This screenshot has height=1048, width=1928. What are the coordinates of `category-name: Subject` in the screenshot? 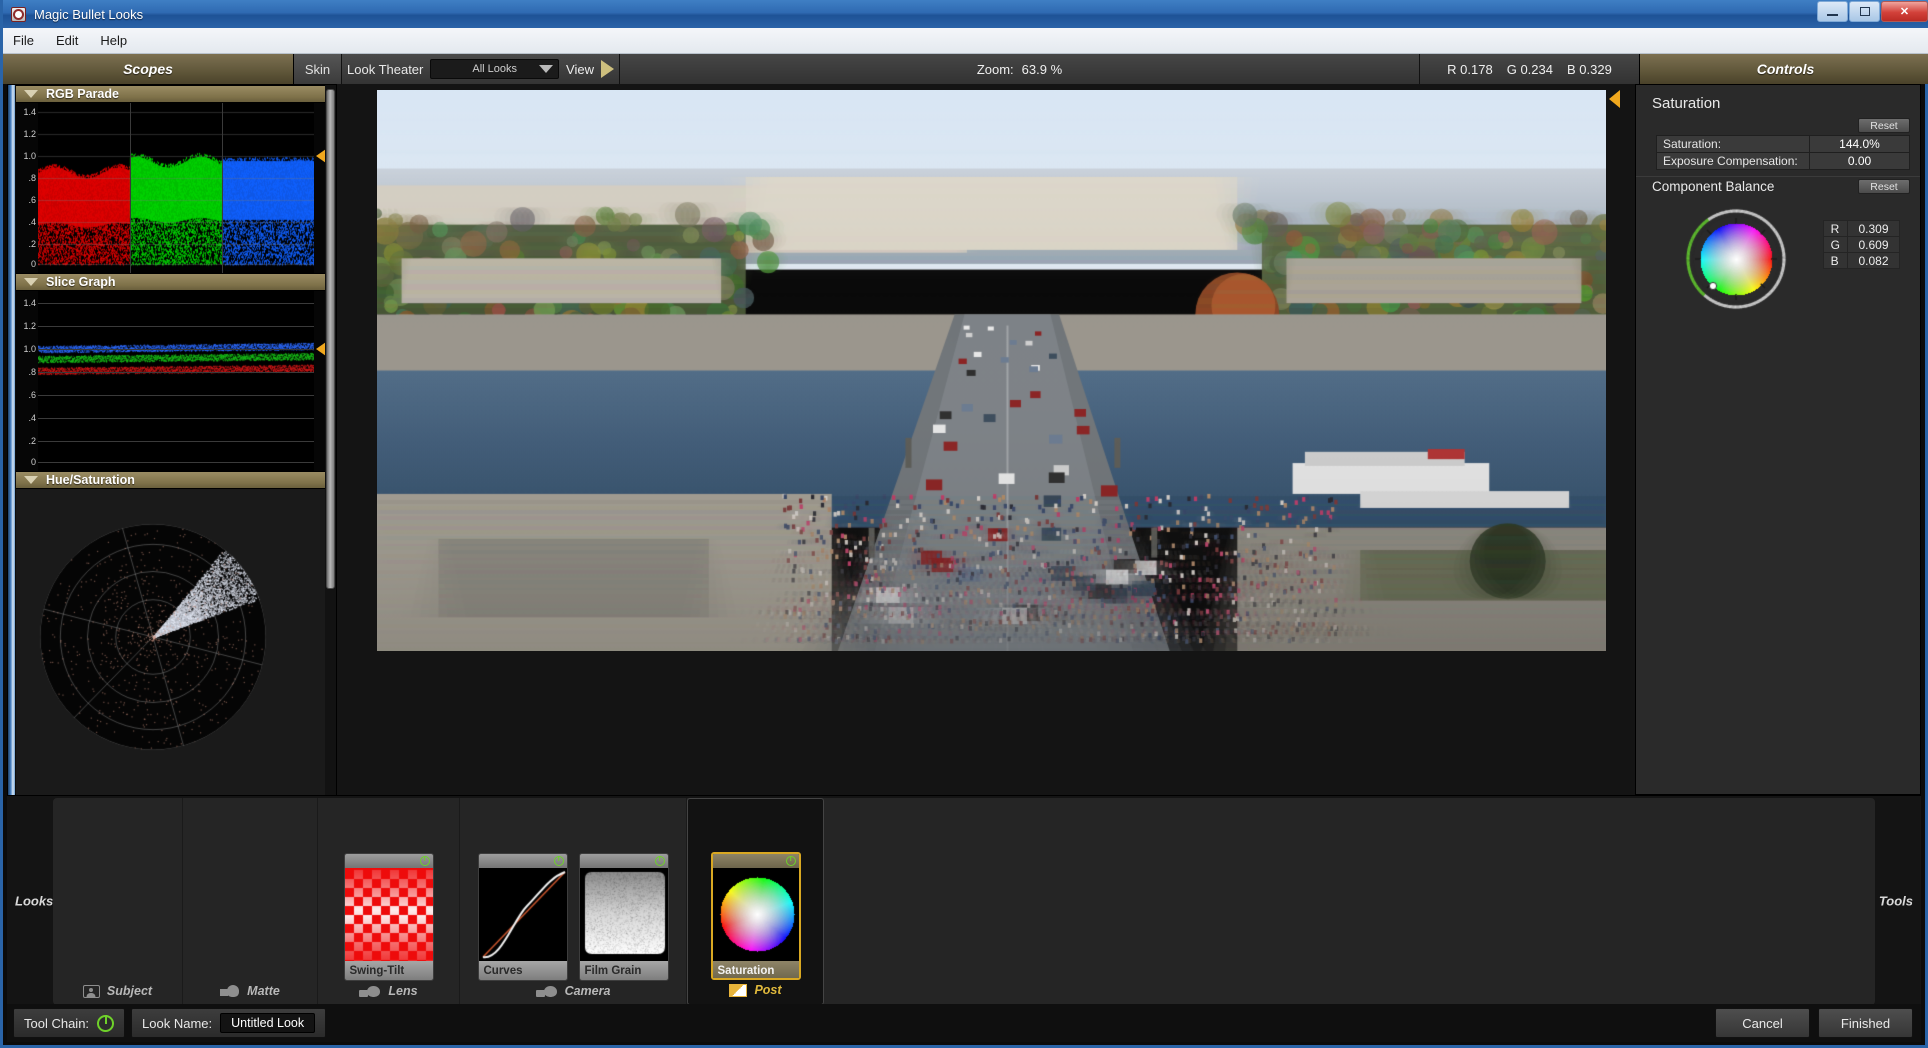 It's located at (129, 991).